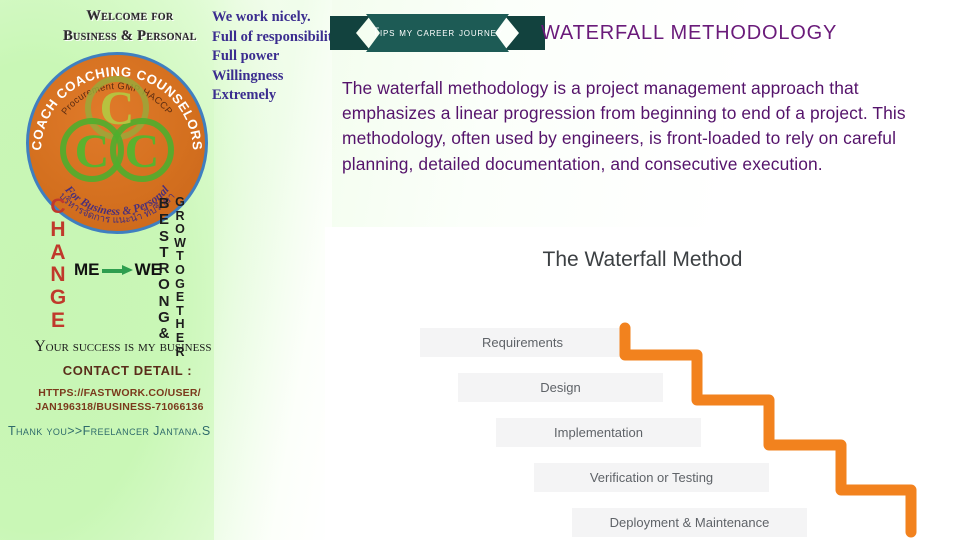 Image resolution: width=960 pixels, height=540 pixels. I want to click on contact-detail-heading: CONTACT DETAIL :, so click(127, 370).